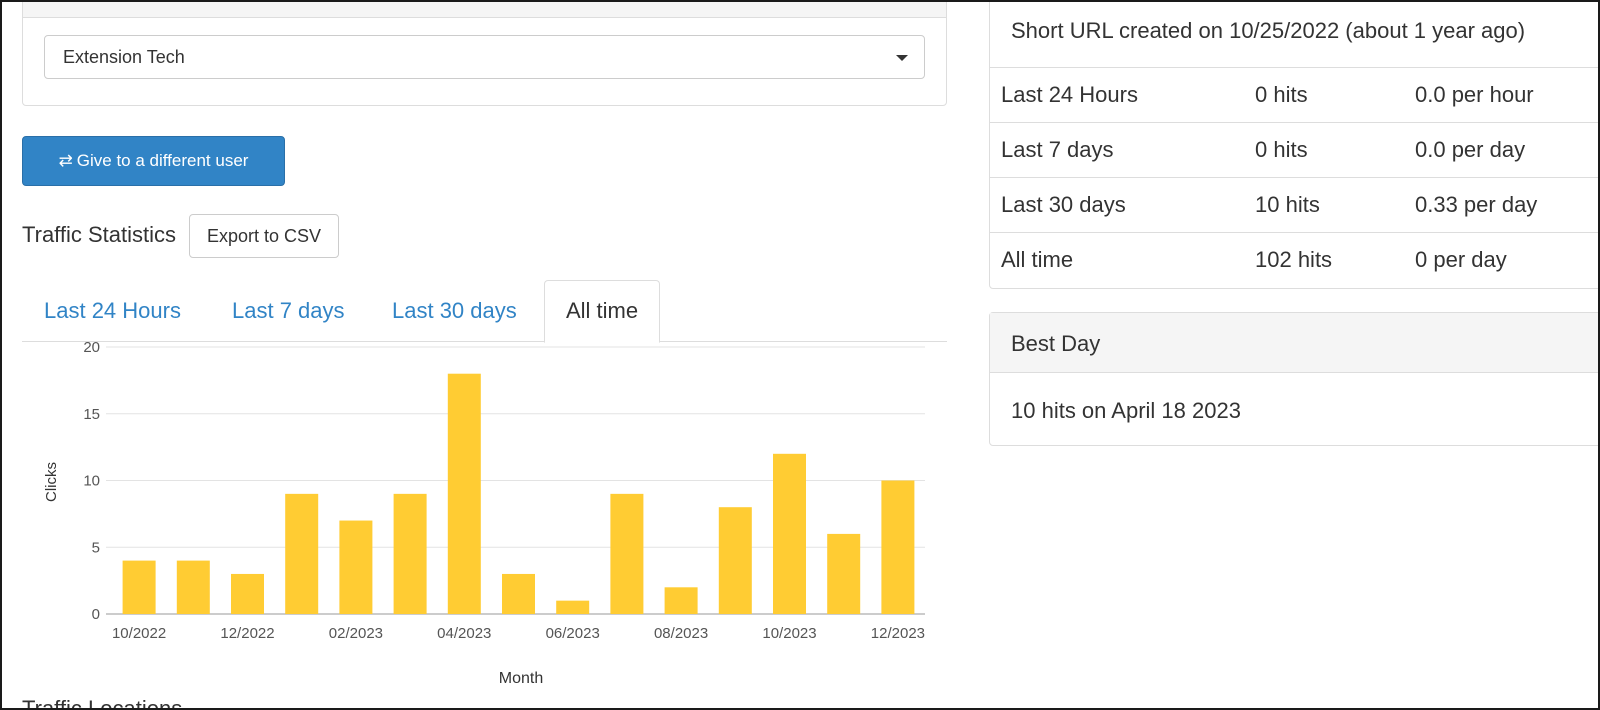  Describe the element at coordinates (96, 614) in the screenshot. I see `y-tick-label: 0` at that location.